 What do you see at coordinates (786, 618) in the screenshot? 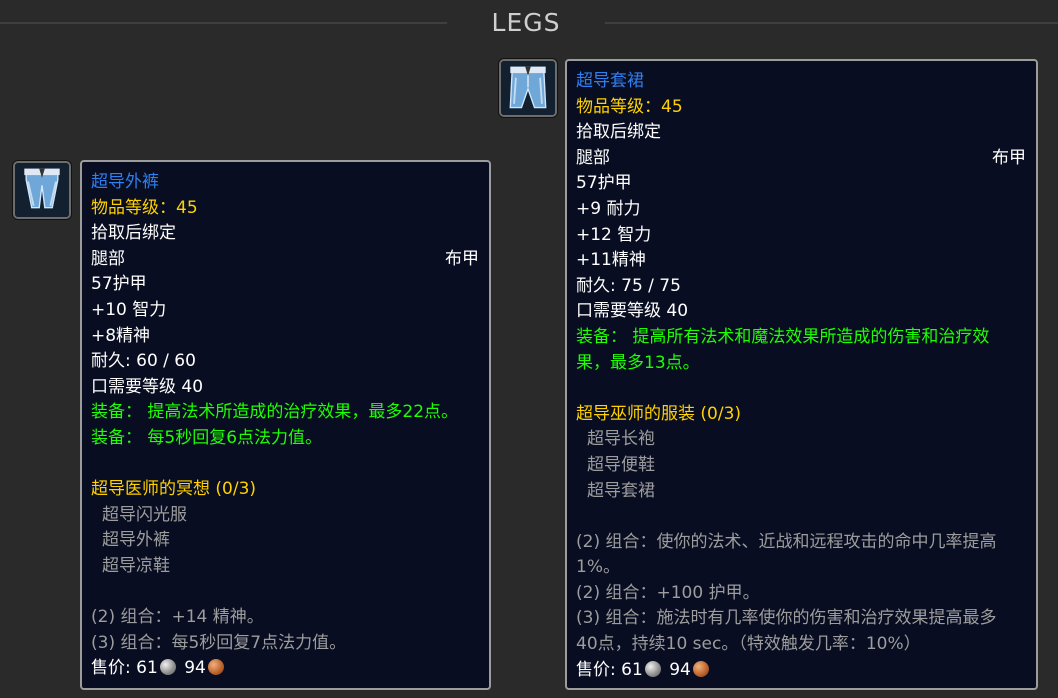
I see `set-bonus: (3) 组合：施法时有几率使你的伤害和治疗效果提高最多` at bounding box center [786, 618].